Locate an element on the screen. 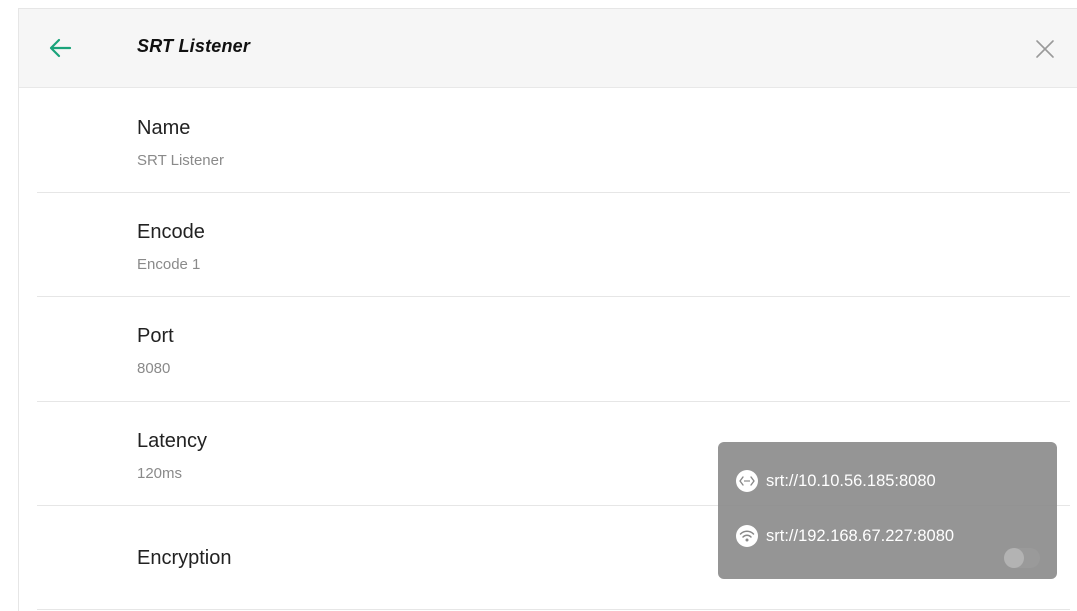 This screenshot has height=611, width=1077. setting-label: Name is located at coordinates (164, 128).